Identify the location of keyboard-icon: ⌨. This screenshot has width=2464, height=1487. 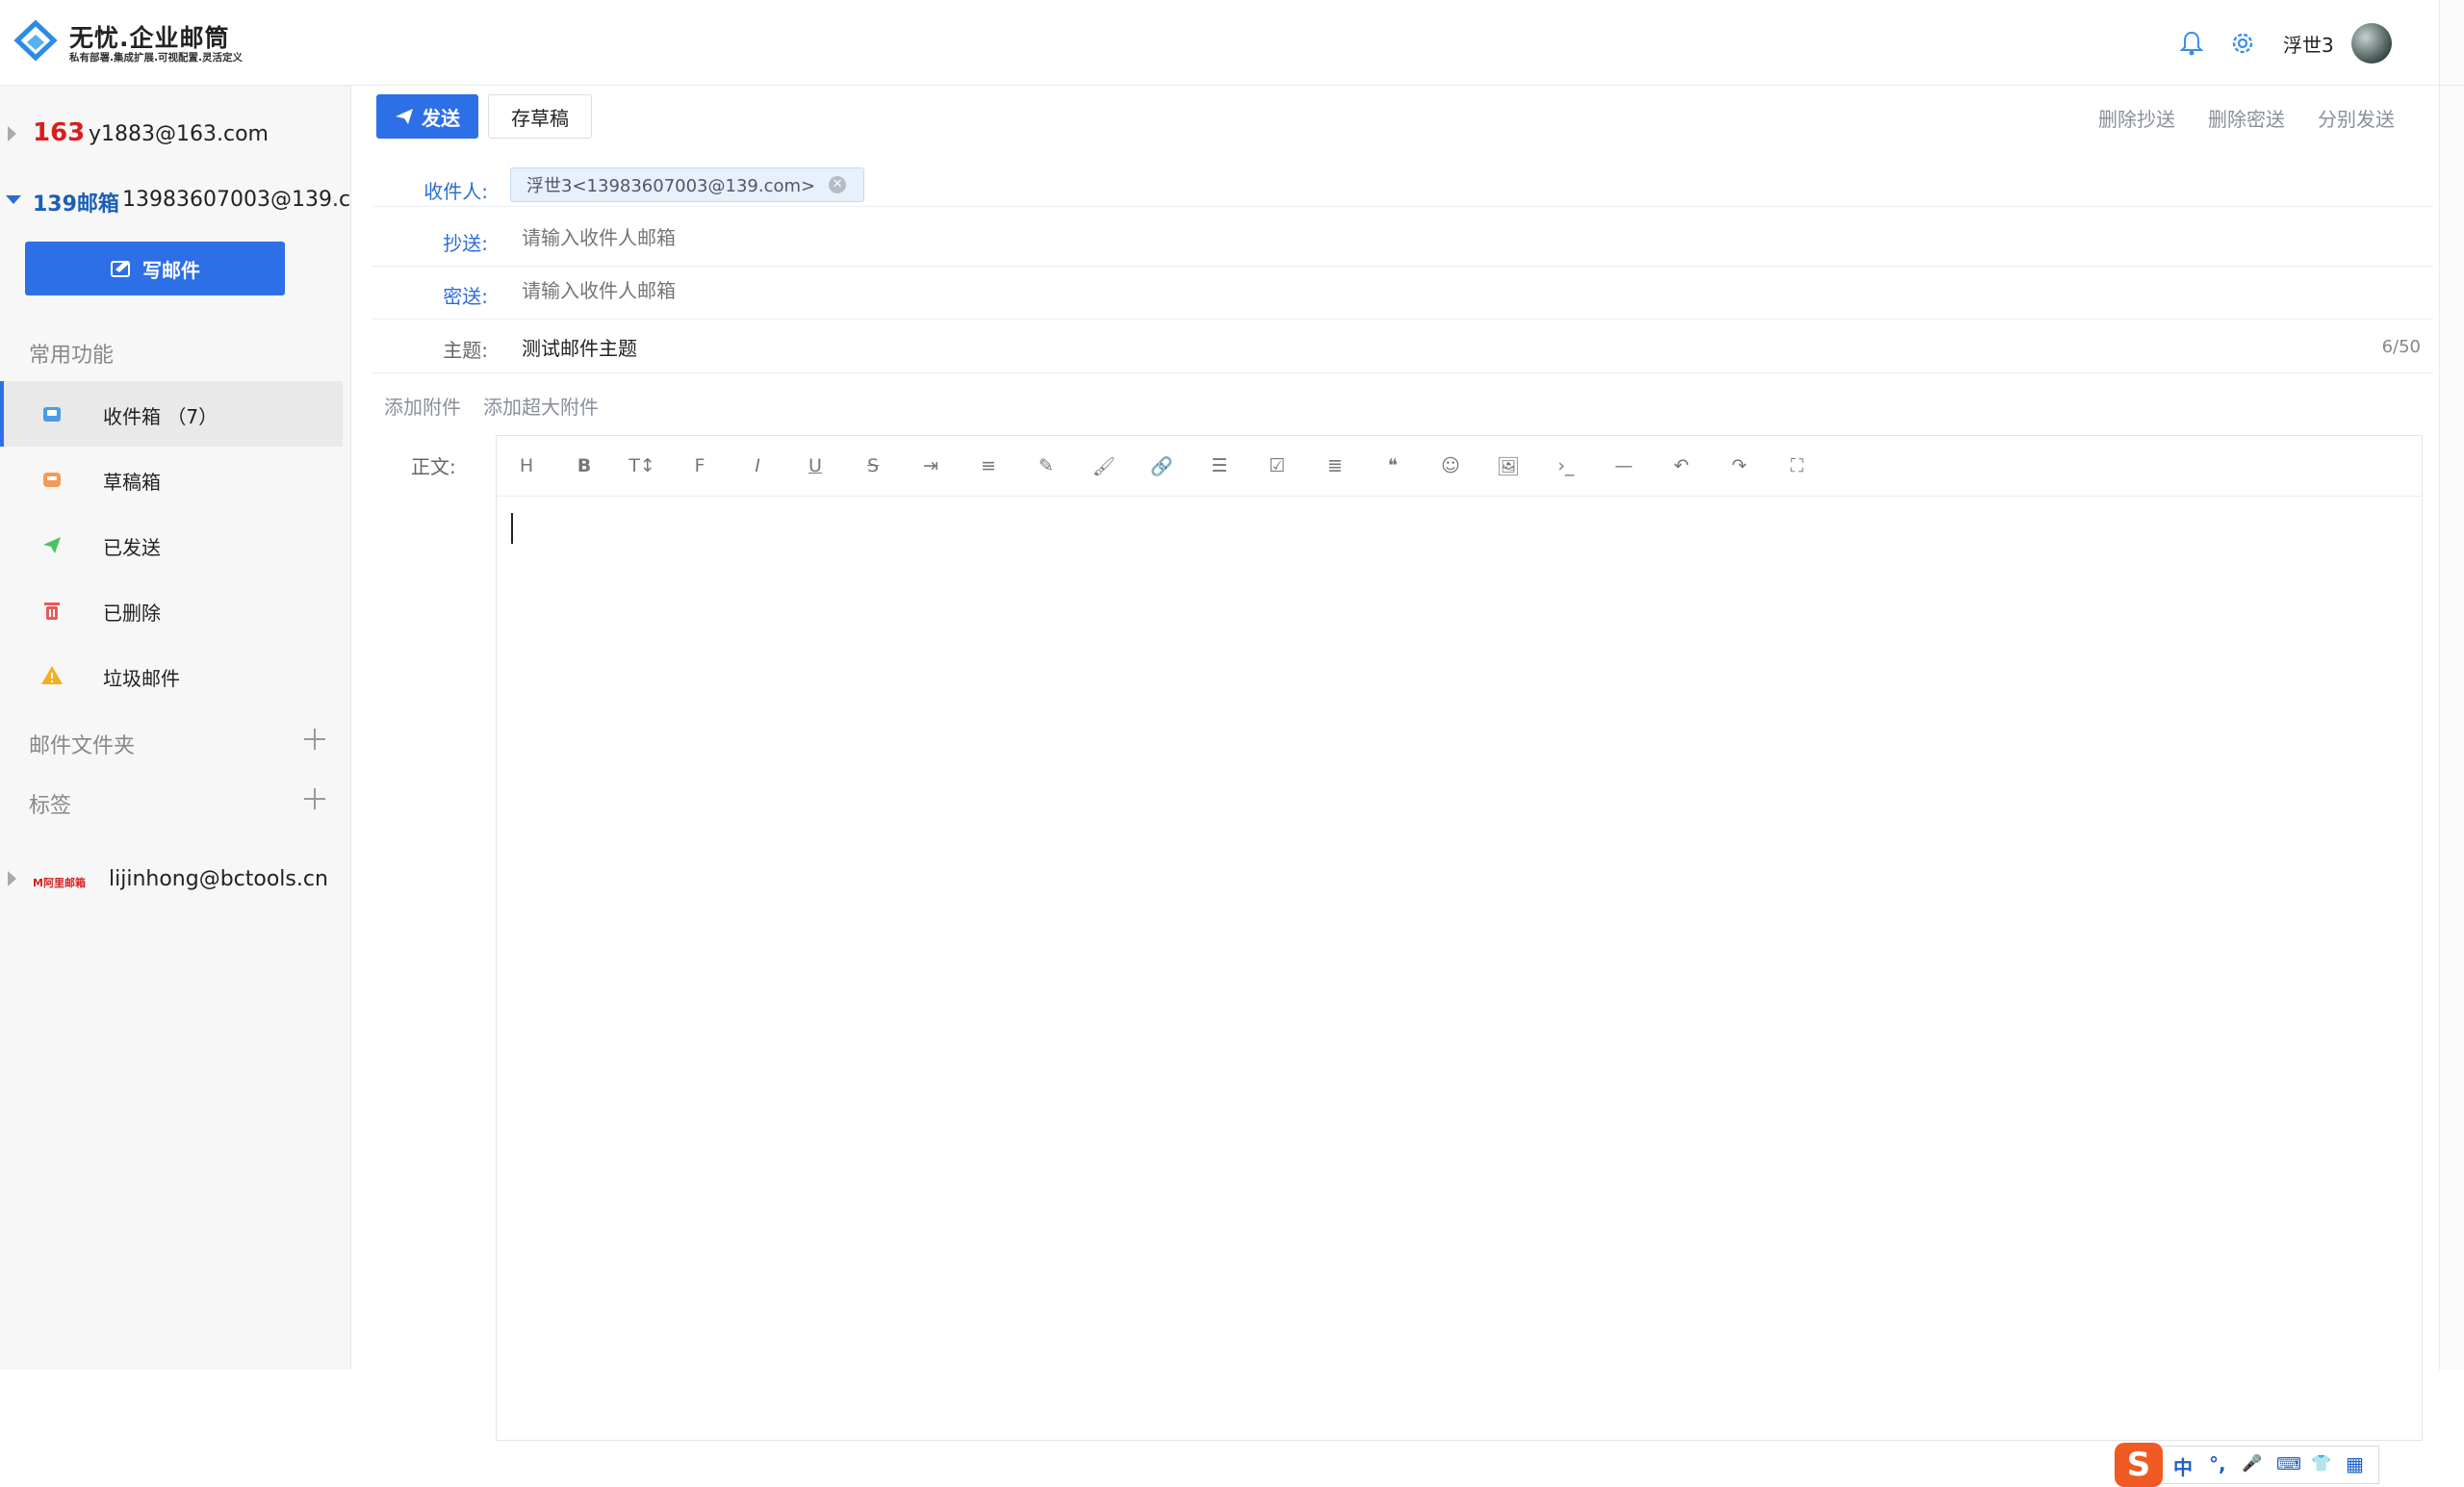
(2288, 1464).